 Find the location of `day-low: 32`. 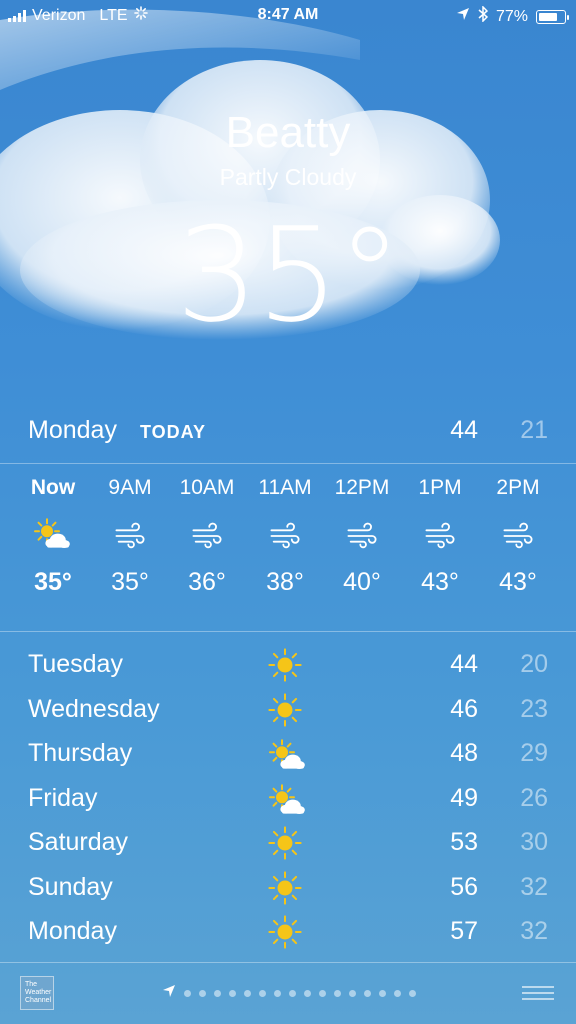

day-low: 32 is located at coordinates (534, 931).